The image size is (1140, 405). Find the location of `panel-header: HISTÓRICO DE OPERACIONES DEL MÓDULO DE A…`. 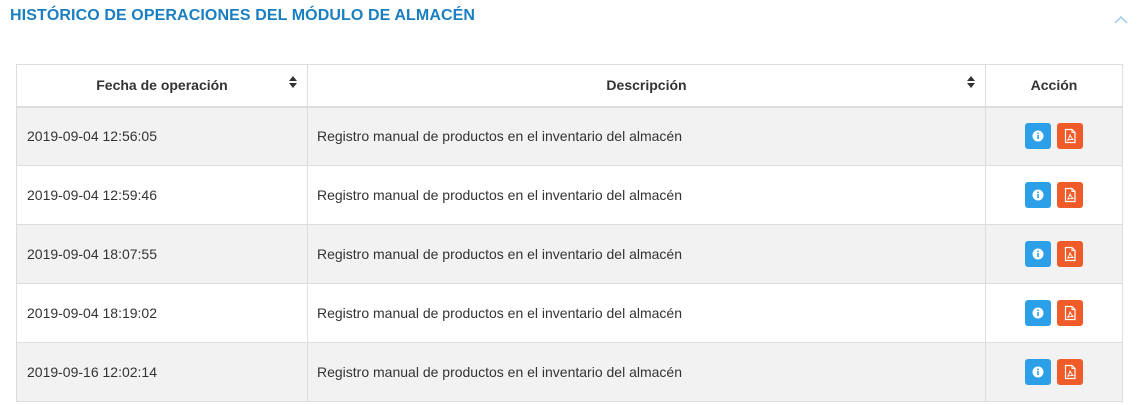

panel-header: HISTÓRICO DE OPERACIONES DEL MÓDULO DE A… is located at coordinates (570, 17).